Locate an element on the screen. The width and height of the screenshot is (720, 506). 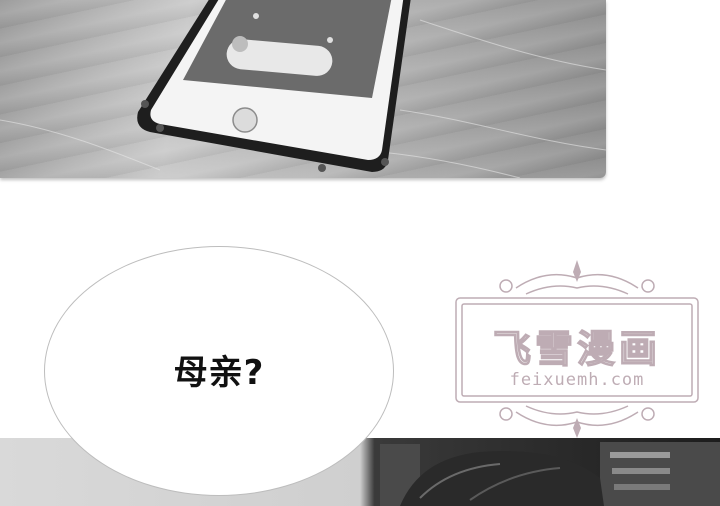
watermark-ornament-bottom-icon is located at coordinates (577, 428).